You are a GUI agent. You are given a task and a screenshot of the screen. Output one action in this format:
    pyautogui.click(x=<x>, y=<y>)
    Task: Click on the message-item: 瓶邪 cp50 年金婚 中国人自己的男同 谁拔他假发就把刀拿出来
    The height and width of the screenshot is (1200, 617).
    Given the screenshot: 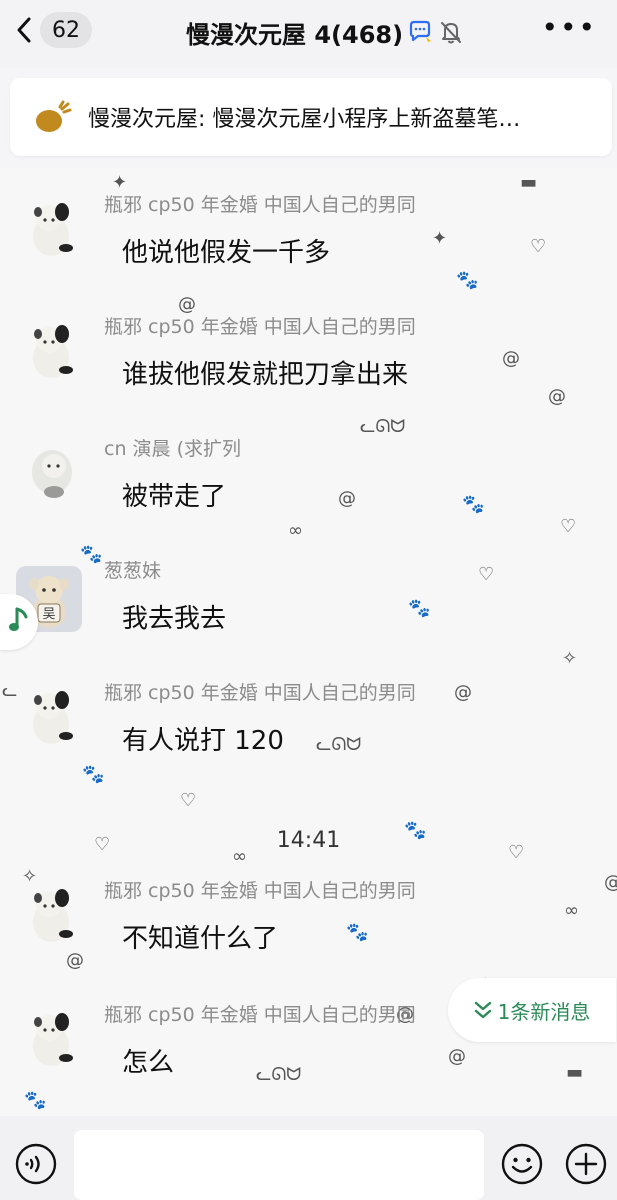 What is the action you would take?
    pyautogui.click(x=308, y=345)
    